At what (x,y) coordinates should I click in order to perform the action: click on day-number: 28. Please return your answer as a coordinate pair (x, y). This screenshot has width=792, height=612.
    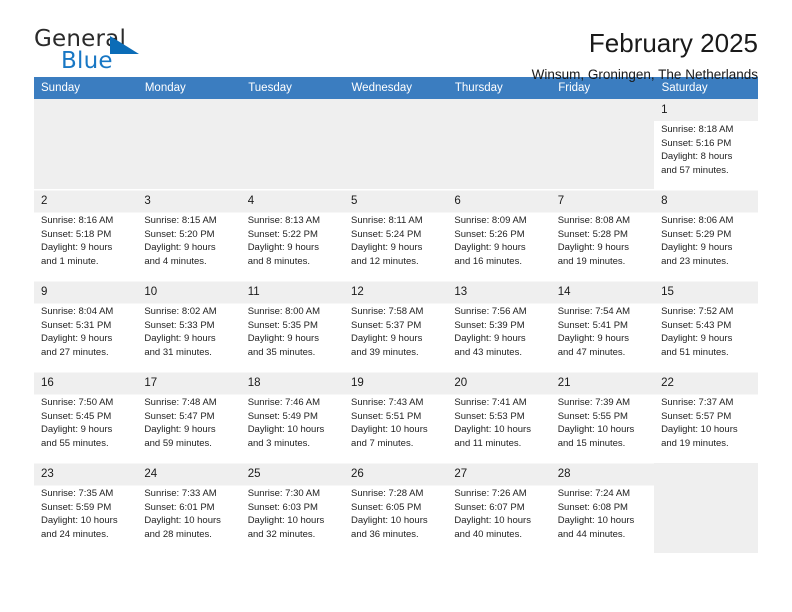
    Looking at the image, I should click on (564, 474).